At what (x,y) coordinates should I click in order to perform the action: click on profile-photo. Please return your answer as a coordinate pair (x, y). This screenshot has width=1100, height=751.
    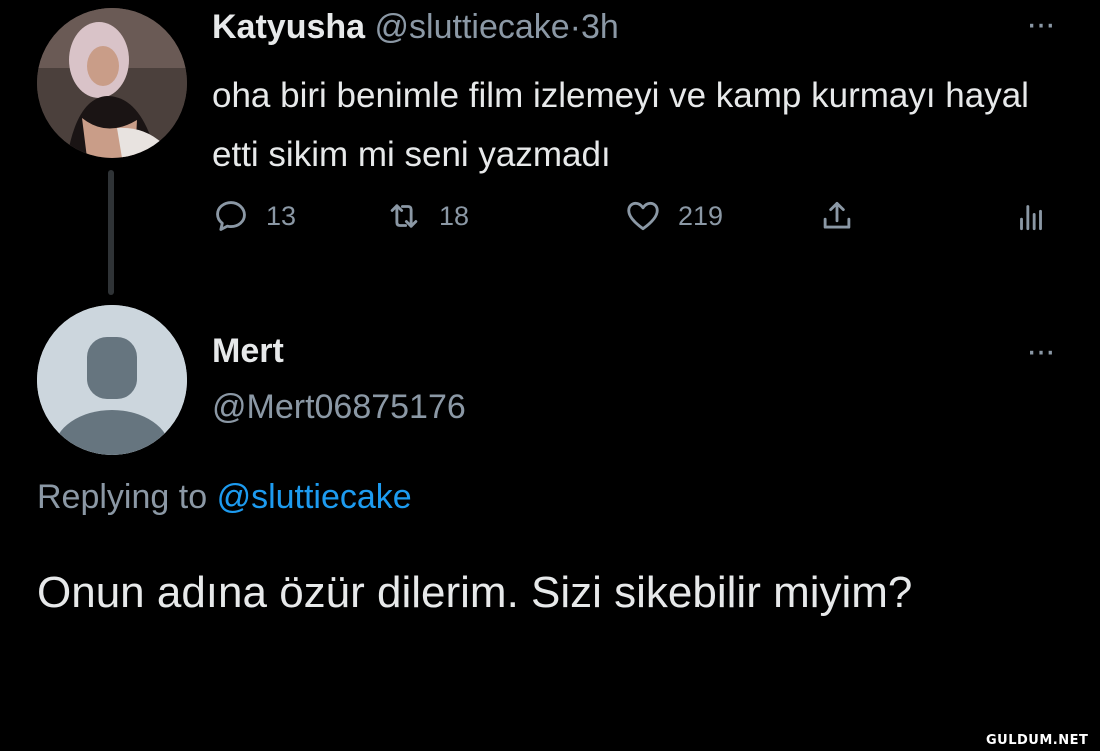
    Looking at the image, I should click on (112, 83).